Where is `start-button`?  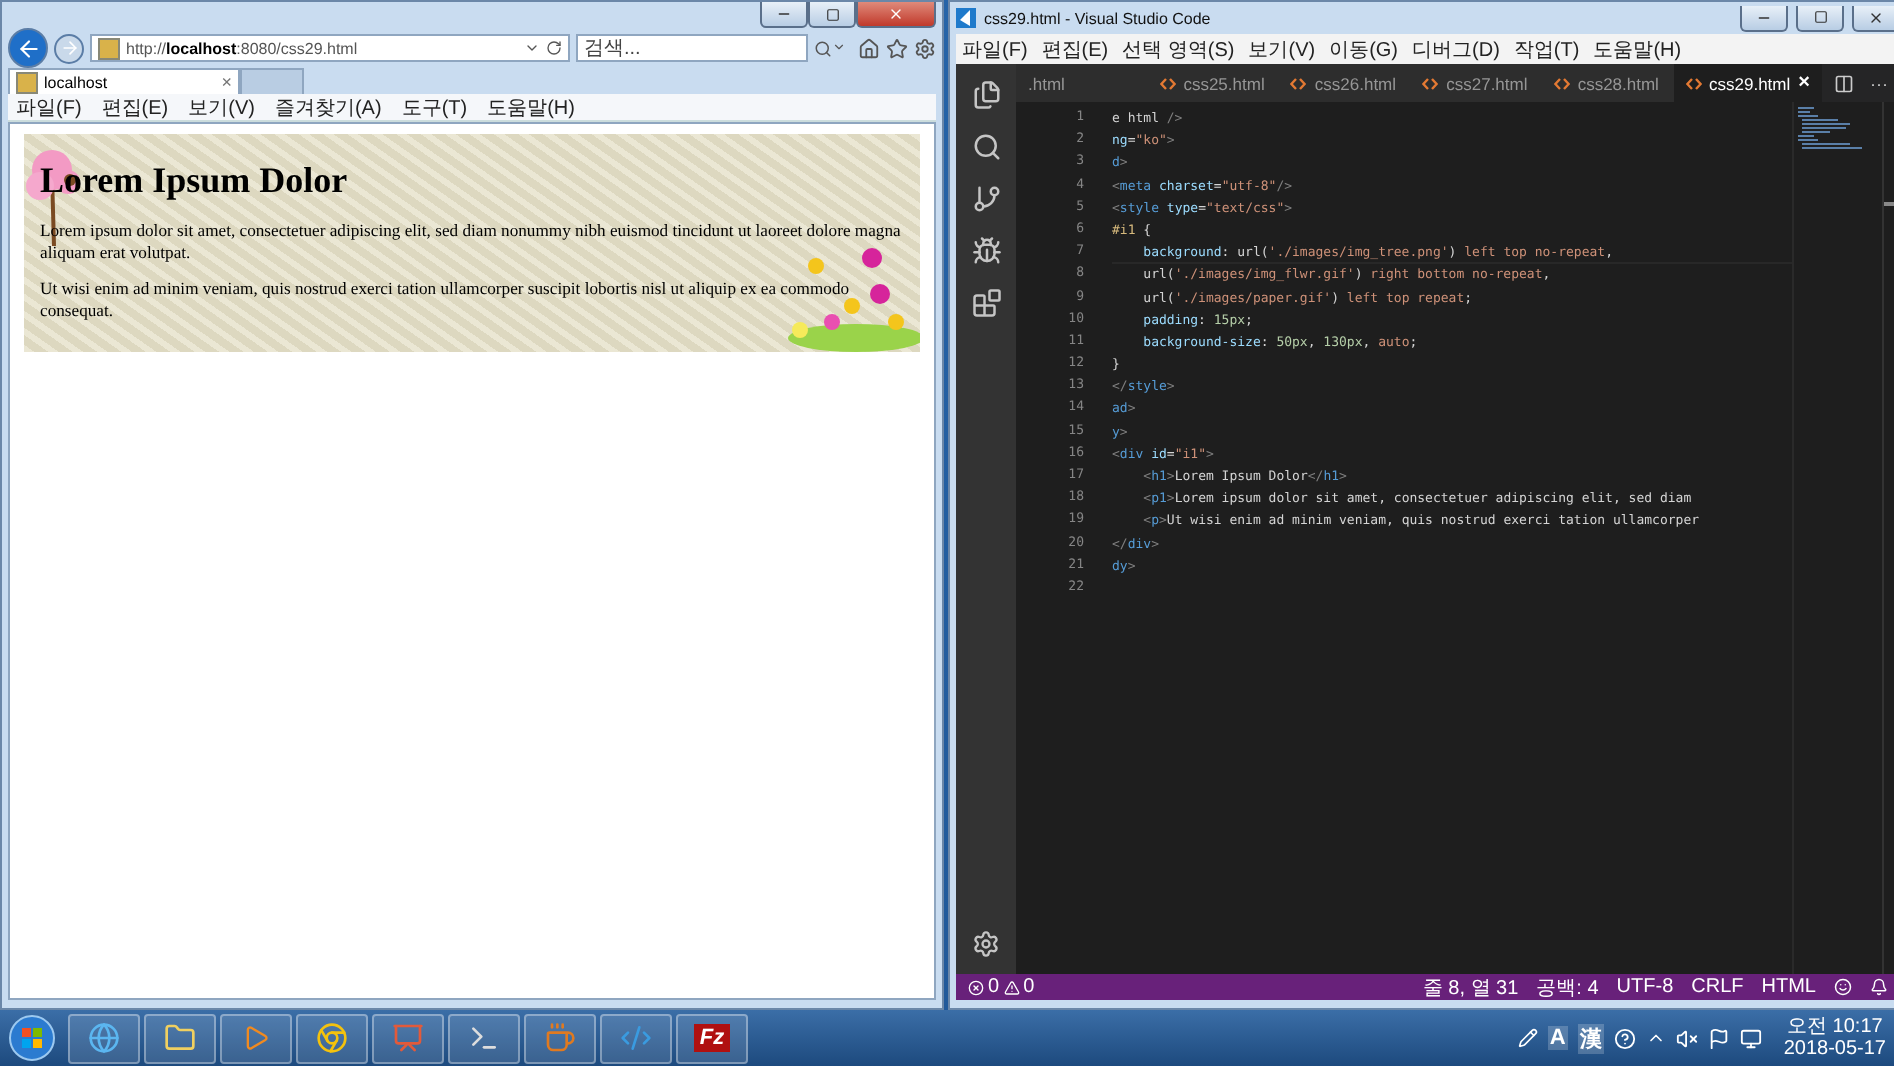
start-button is located at coordinates (32, 1038).